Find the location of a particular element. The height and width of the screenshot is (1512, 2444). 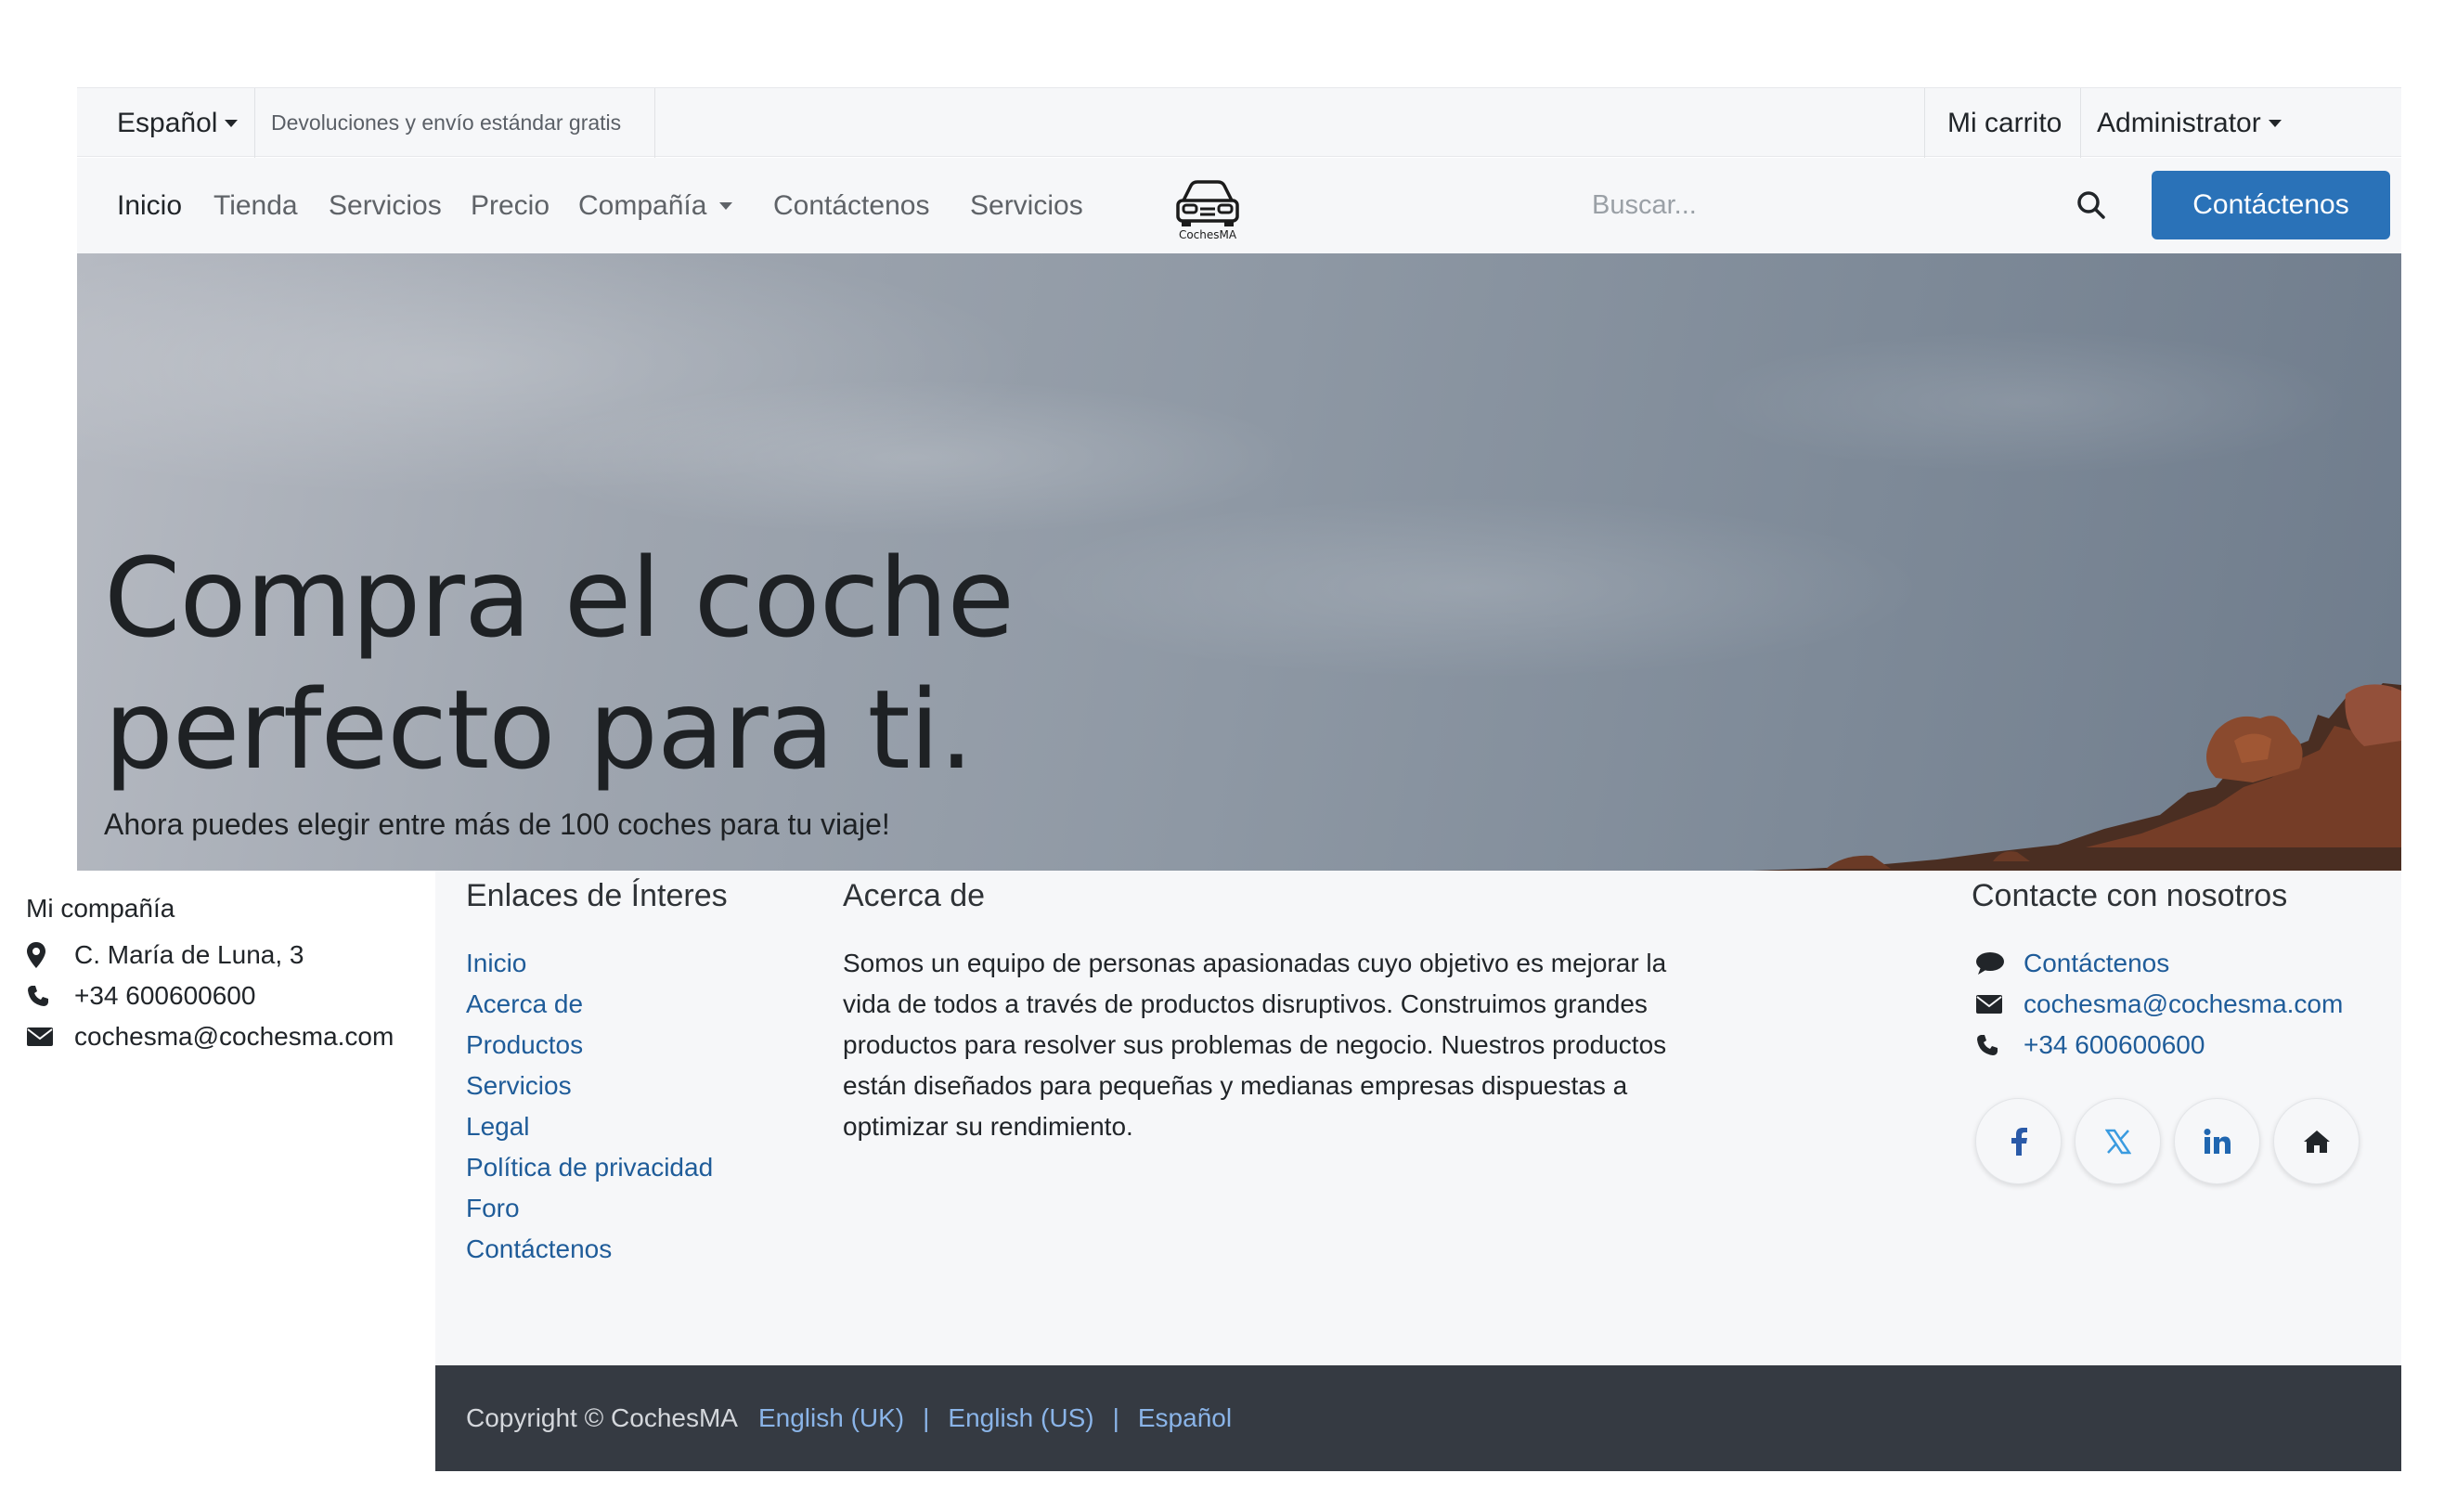

footer-link-legal: Legal is located at coordinates (590, 1126).